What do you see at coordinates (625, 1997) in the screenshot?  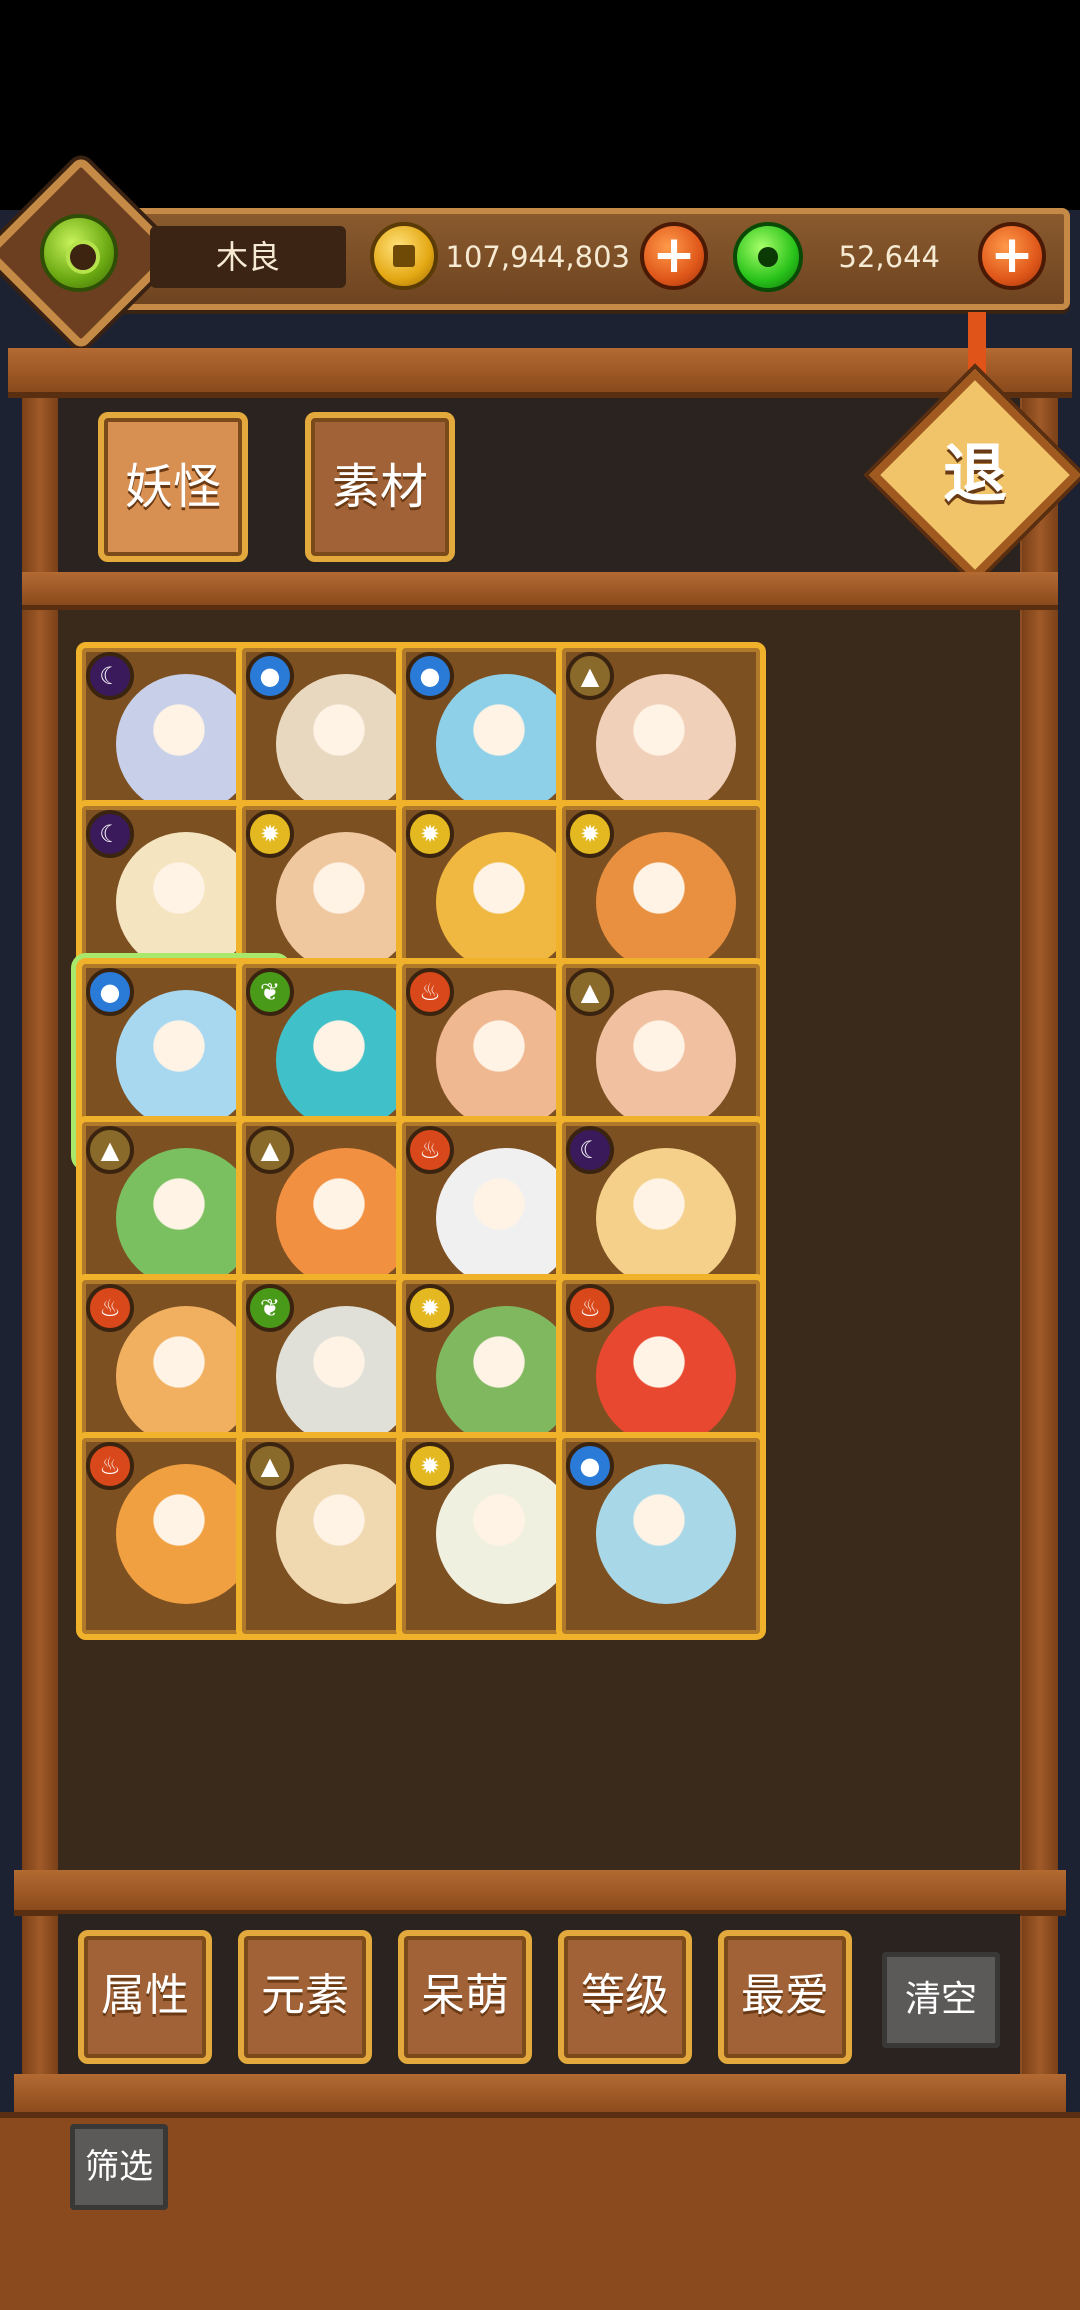 I see `filter-level-button: 等级` at bounding box center [625, 1997].